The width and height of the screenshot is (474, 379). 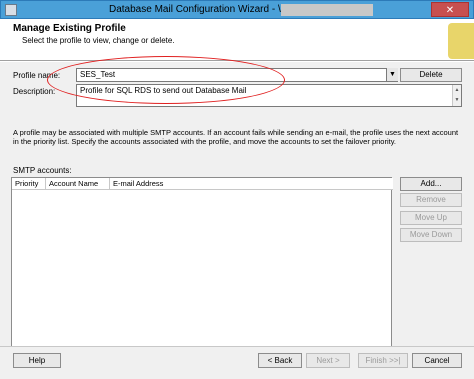 What do you see at coordinates (37, 360) in the screenshot?
I see `help-button: Help` at bounding box center [37, 360].